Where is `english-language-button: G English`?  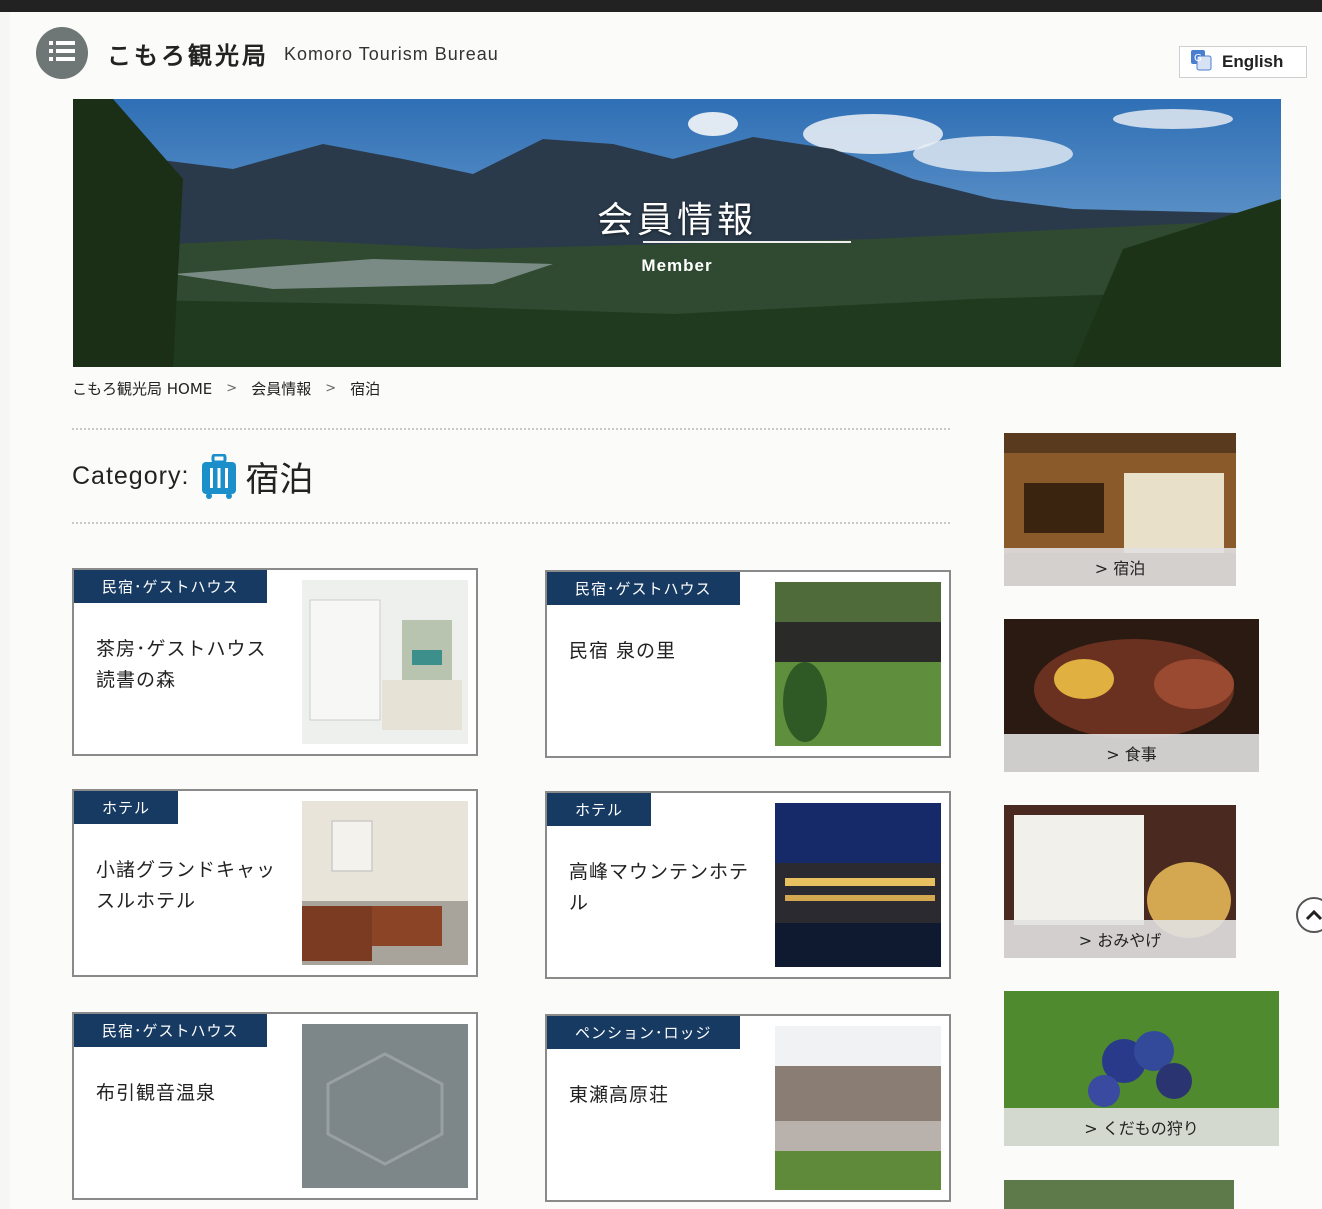
english-language-button: G English is located at coordinates (1243, 62).